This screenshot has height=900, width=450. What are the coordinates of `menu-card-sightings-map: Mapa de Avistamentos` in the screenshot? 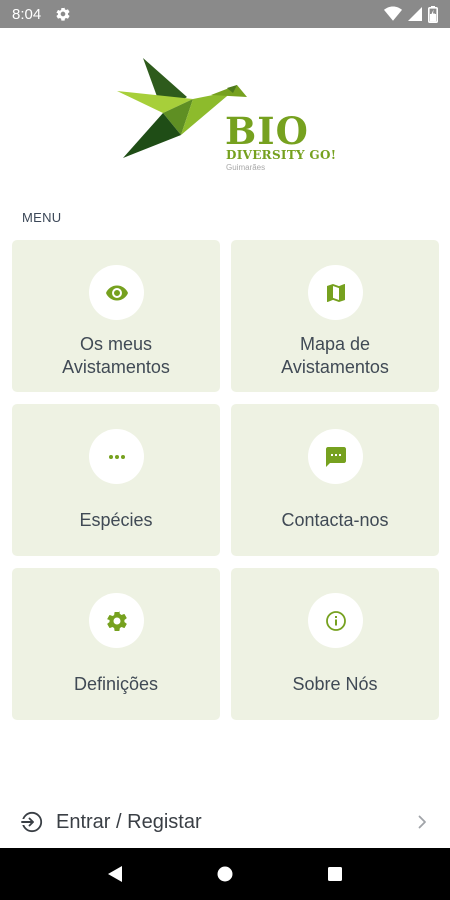 It's located at (335, 316).